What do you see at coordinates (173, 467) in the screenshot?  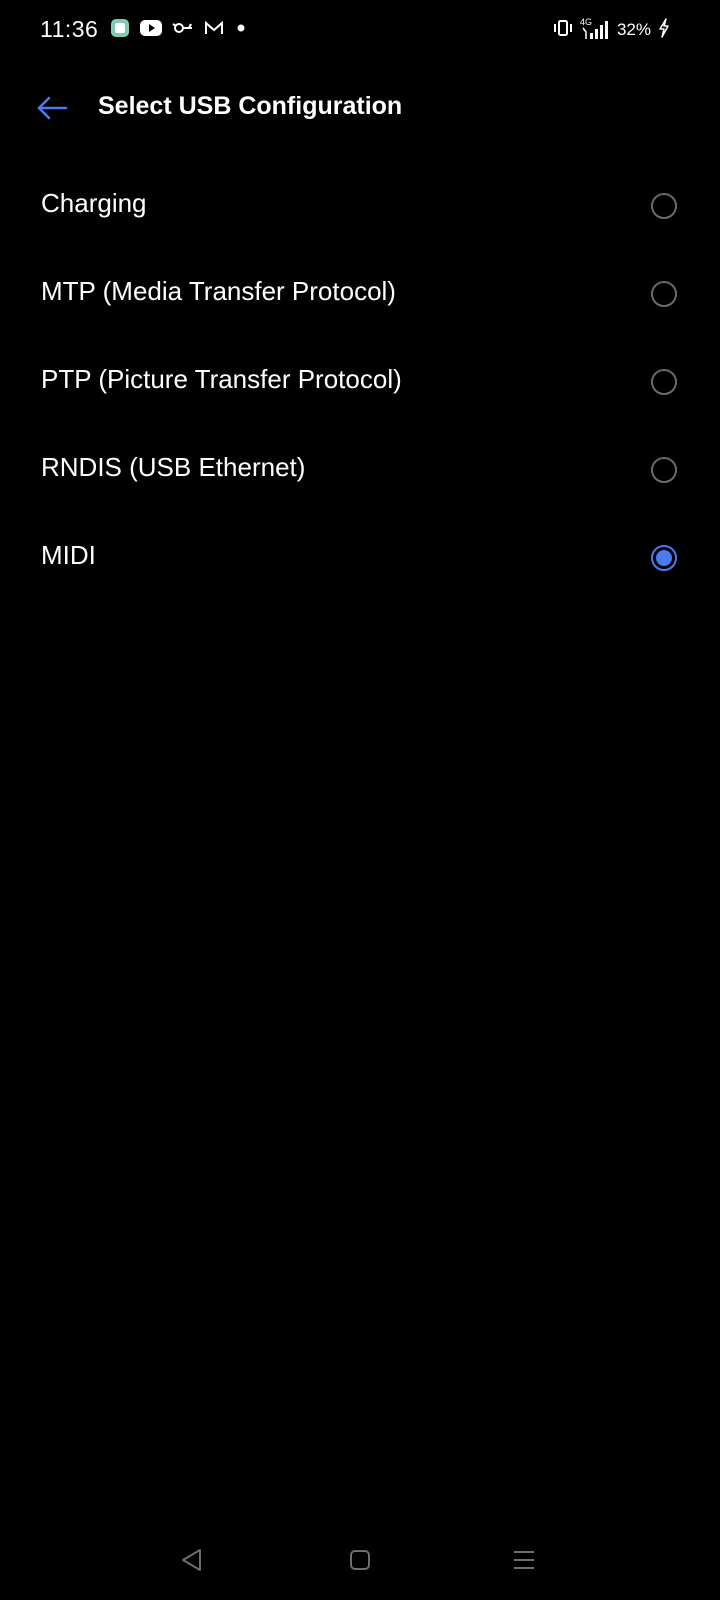 I see `option-label: RNDIS (USB Ethernet)` at bounding box center [173, 467].